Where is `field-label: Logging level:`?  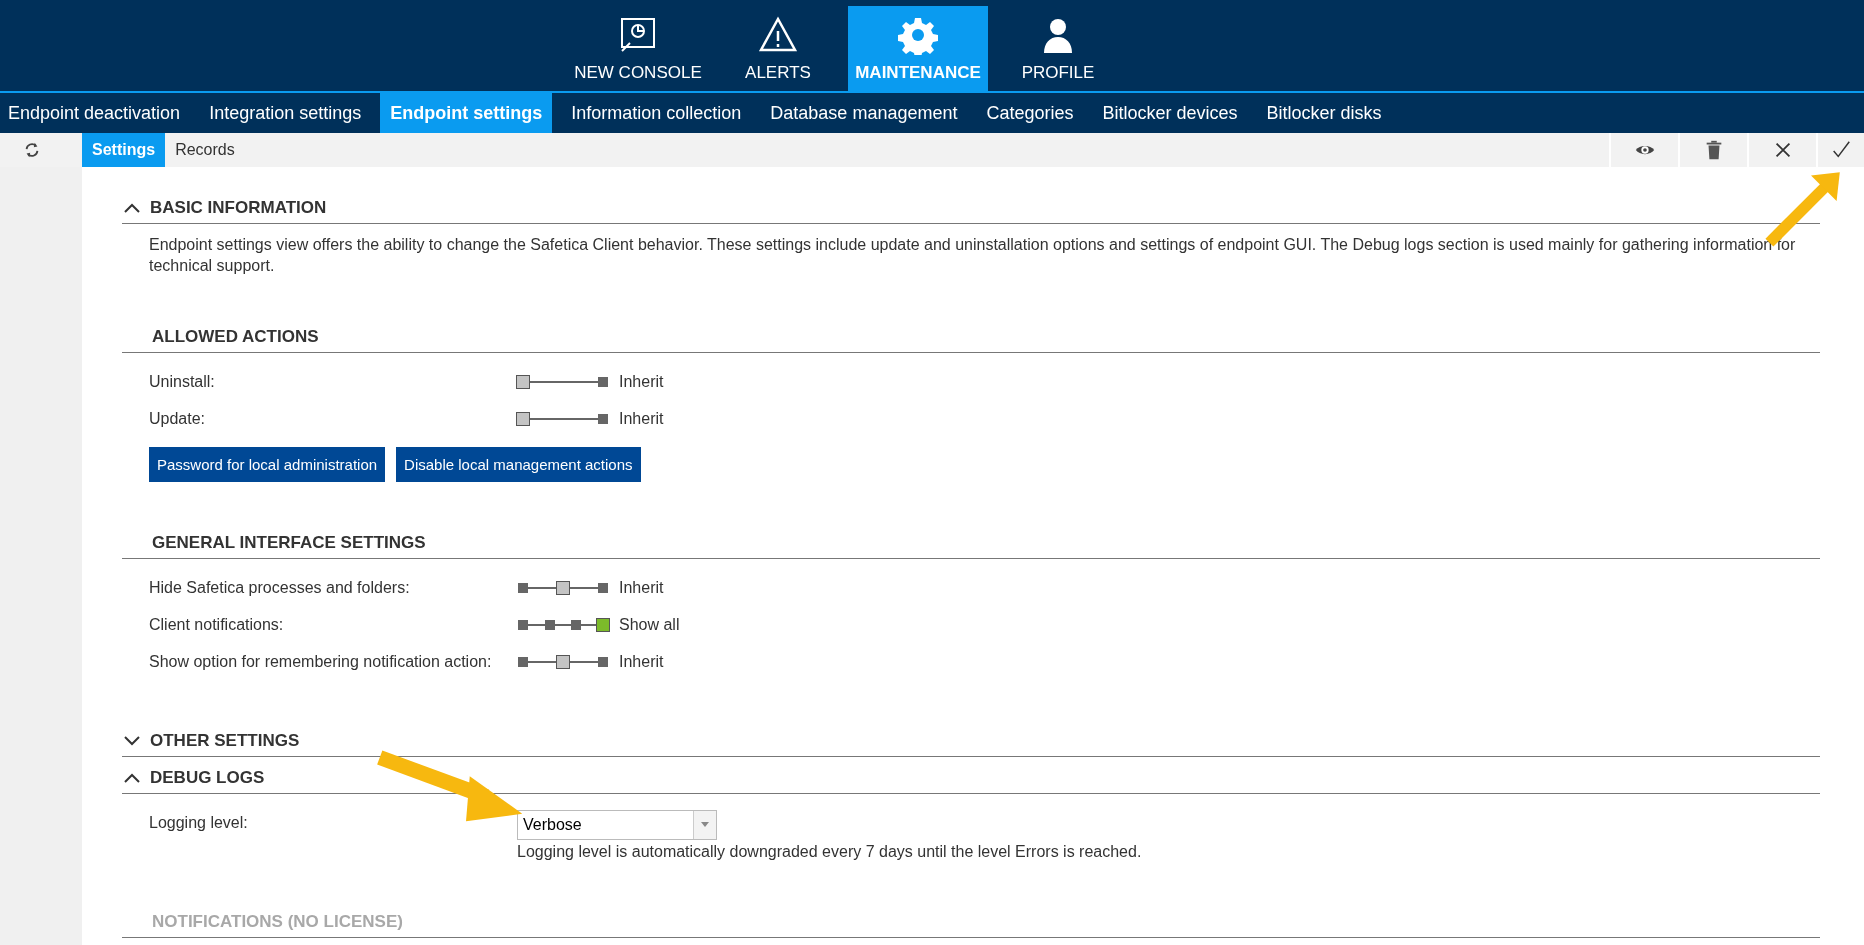
field-label: Logging level: is located at coordinates (199, 822).